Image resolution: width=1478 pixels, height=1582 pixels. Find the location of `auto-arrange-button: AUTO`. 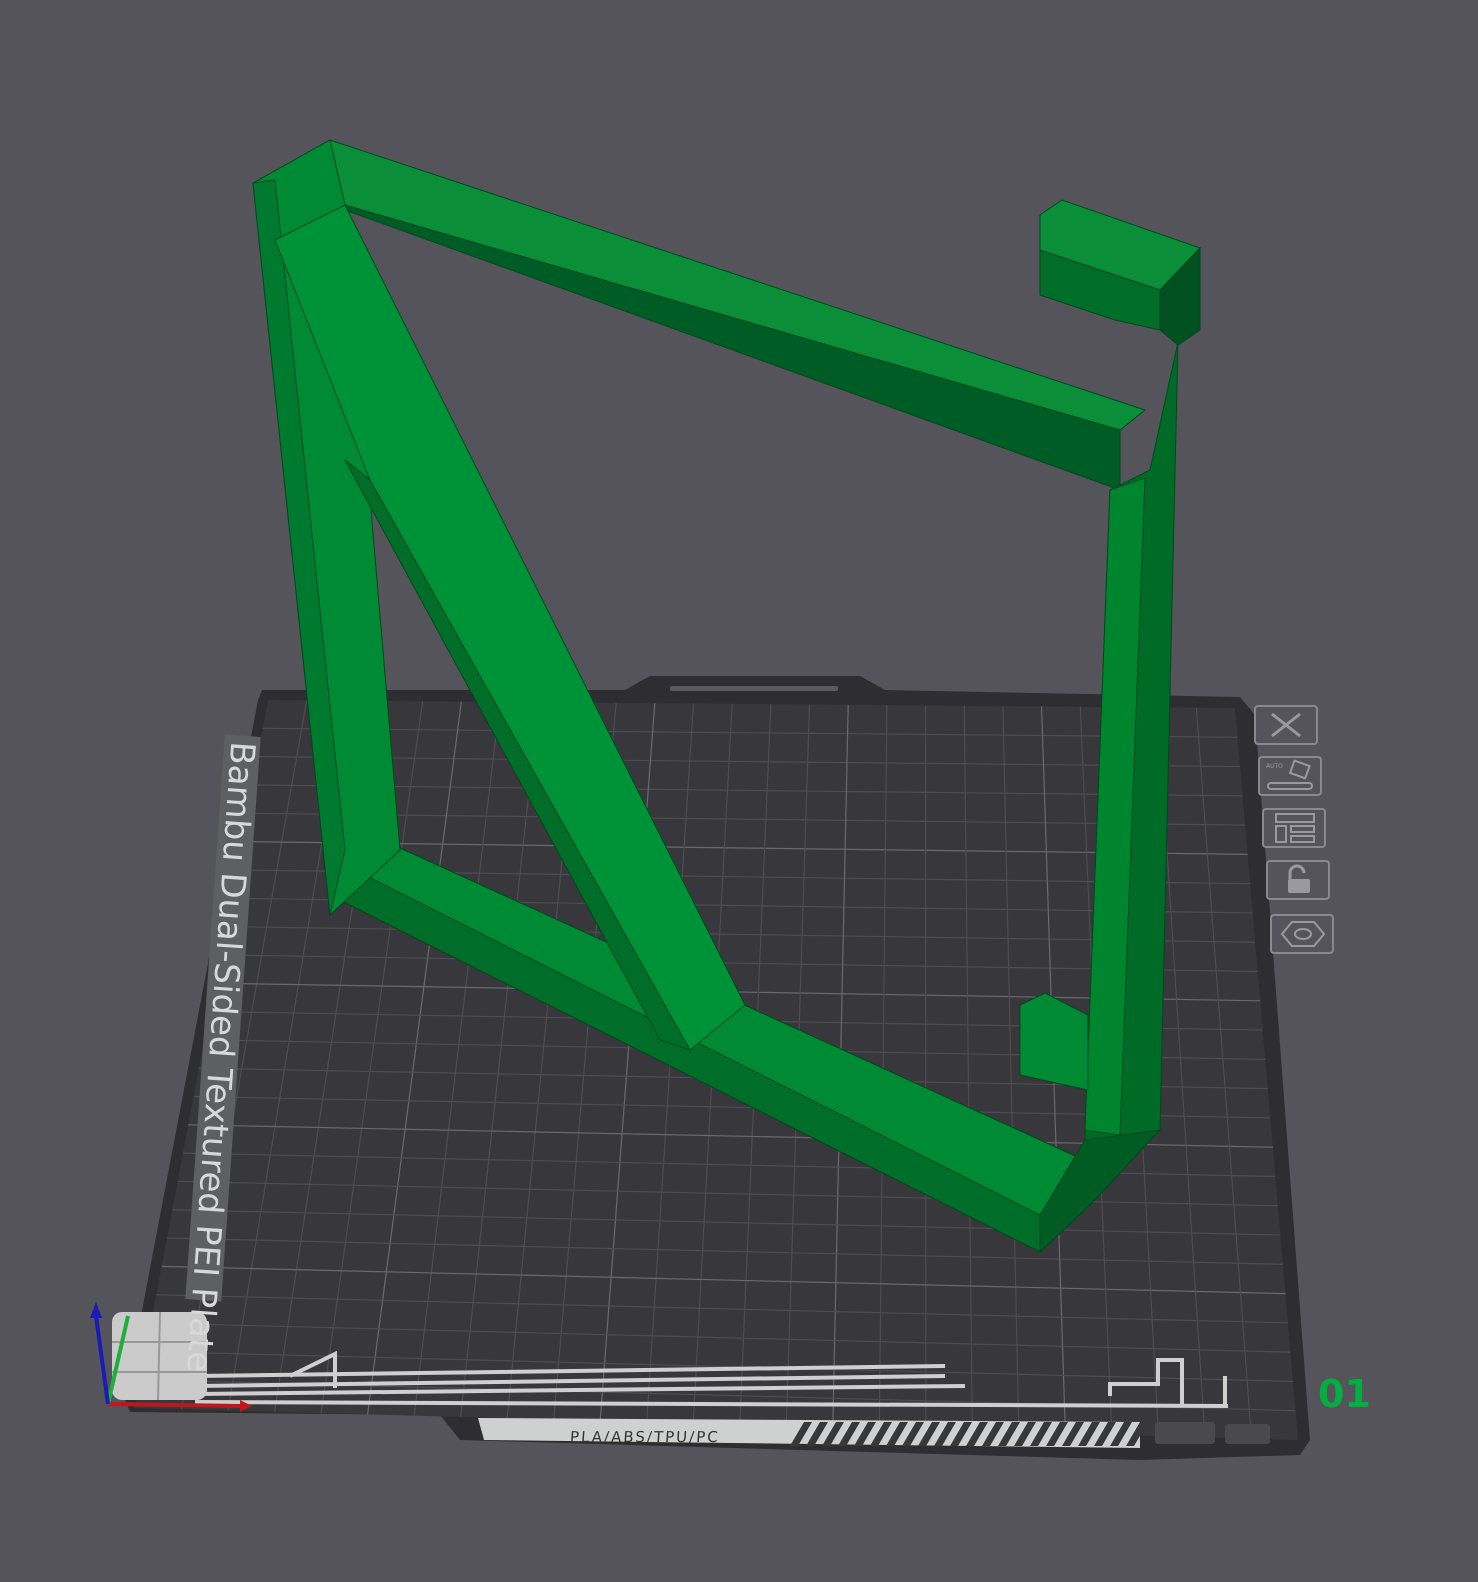

auto-arrange-button: AUTO is located at coordinates (1290, 776).